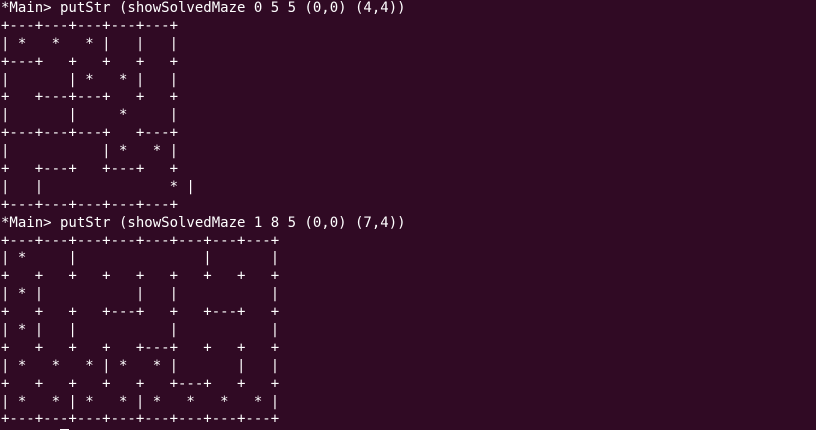 The image size is (816, 430). I want to click on output-line: | * * | * * | * * * * |, so click(140, 401).